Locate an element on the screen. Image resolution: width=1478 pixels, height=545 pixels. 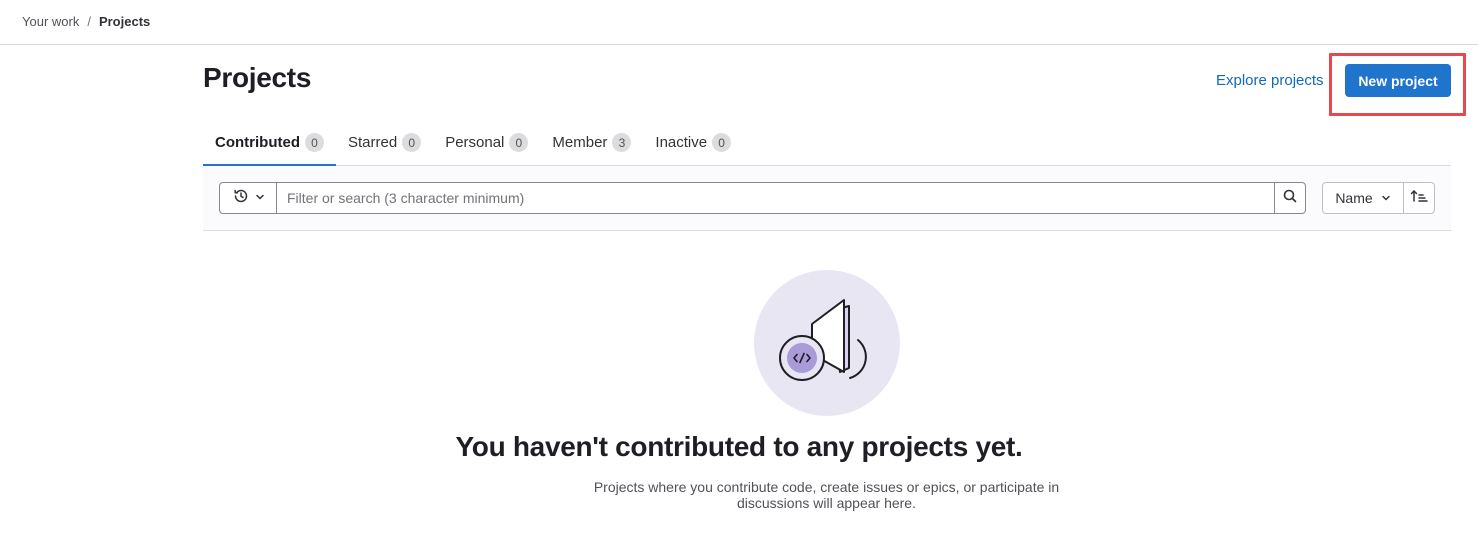
tab-label: Contributed is located at coordinates (257, 142).